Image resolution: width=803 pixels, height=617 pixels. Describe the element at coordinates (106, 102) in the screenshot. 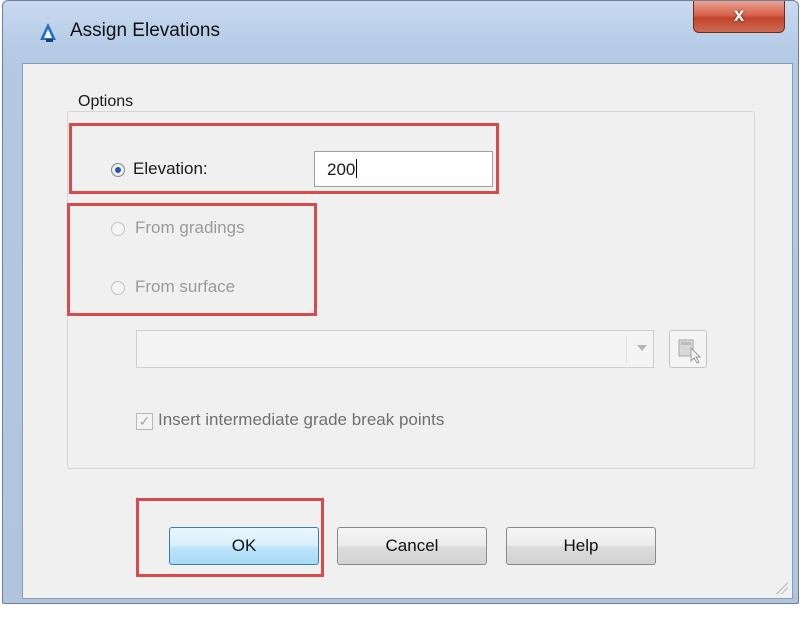

I see `options-group-label: Options` at that location.